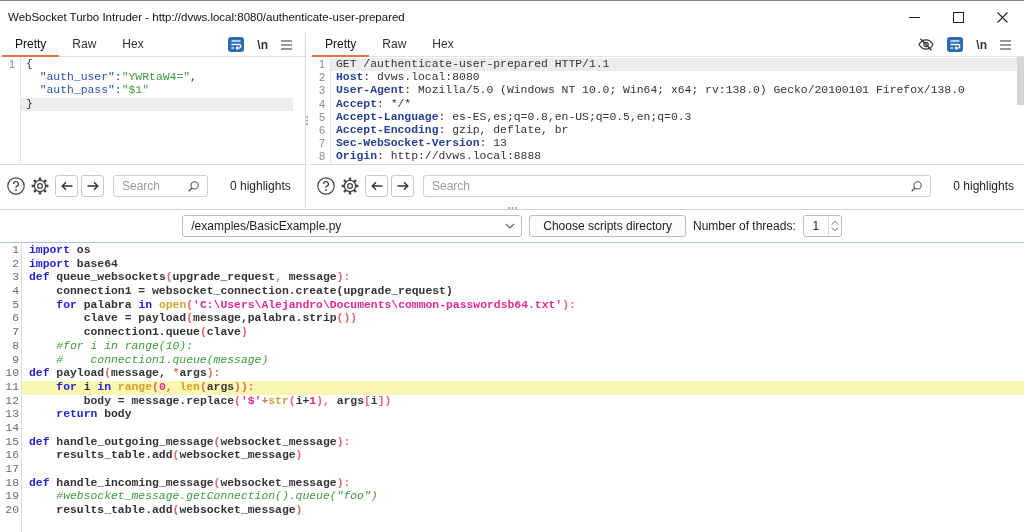  What do you see at coordinates (94, 91) in the screenshot?
I see `code-line: "auth_pass":"$1"` at bounding box center [94, 91].